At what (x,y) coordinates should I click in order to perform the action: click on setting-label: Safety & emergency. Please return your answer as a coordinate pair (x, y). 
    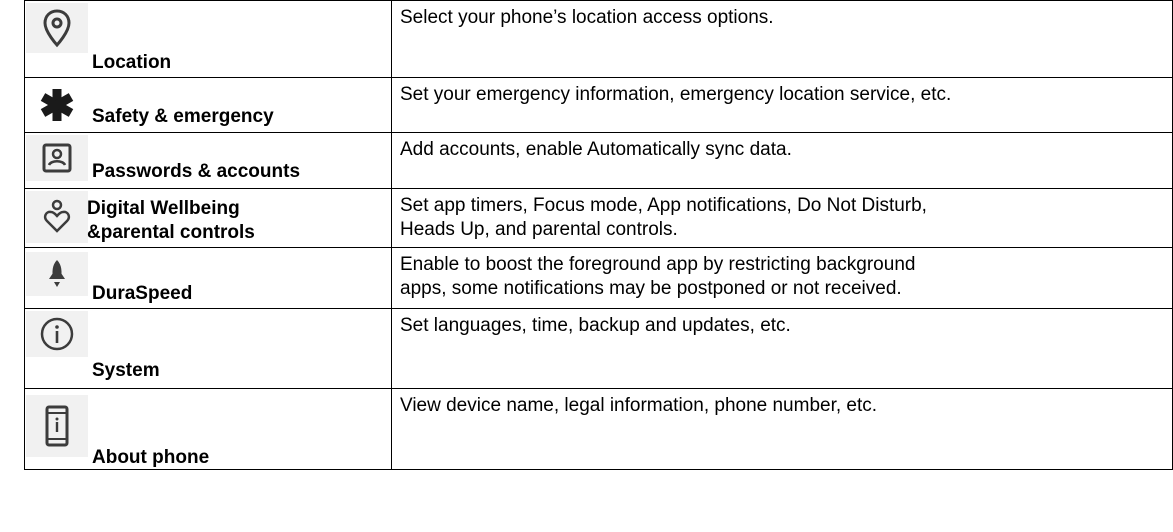
    Looking at the image, I should click on (183, 116).